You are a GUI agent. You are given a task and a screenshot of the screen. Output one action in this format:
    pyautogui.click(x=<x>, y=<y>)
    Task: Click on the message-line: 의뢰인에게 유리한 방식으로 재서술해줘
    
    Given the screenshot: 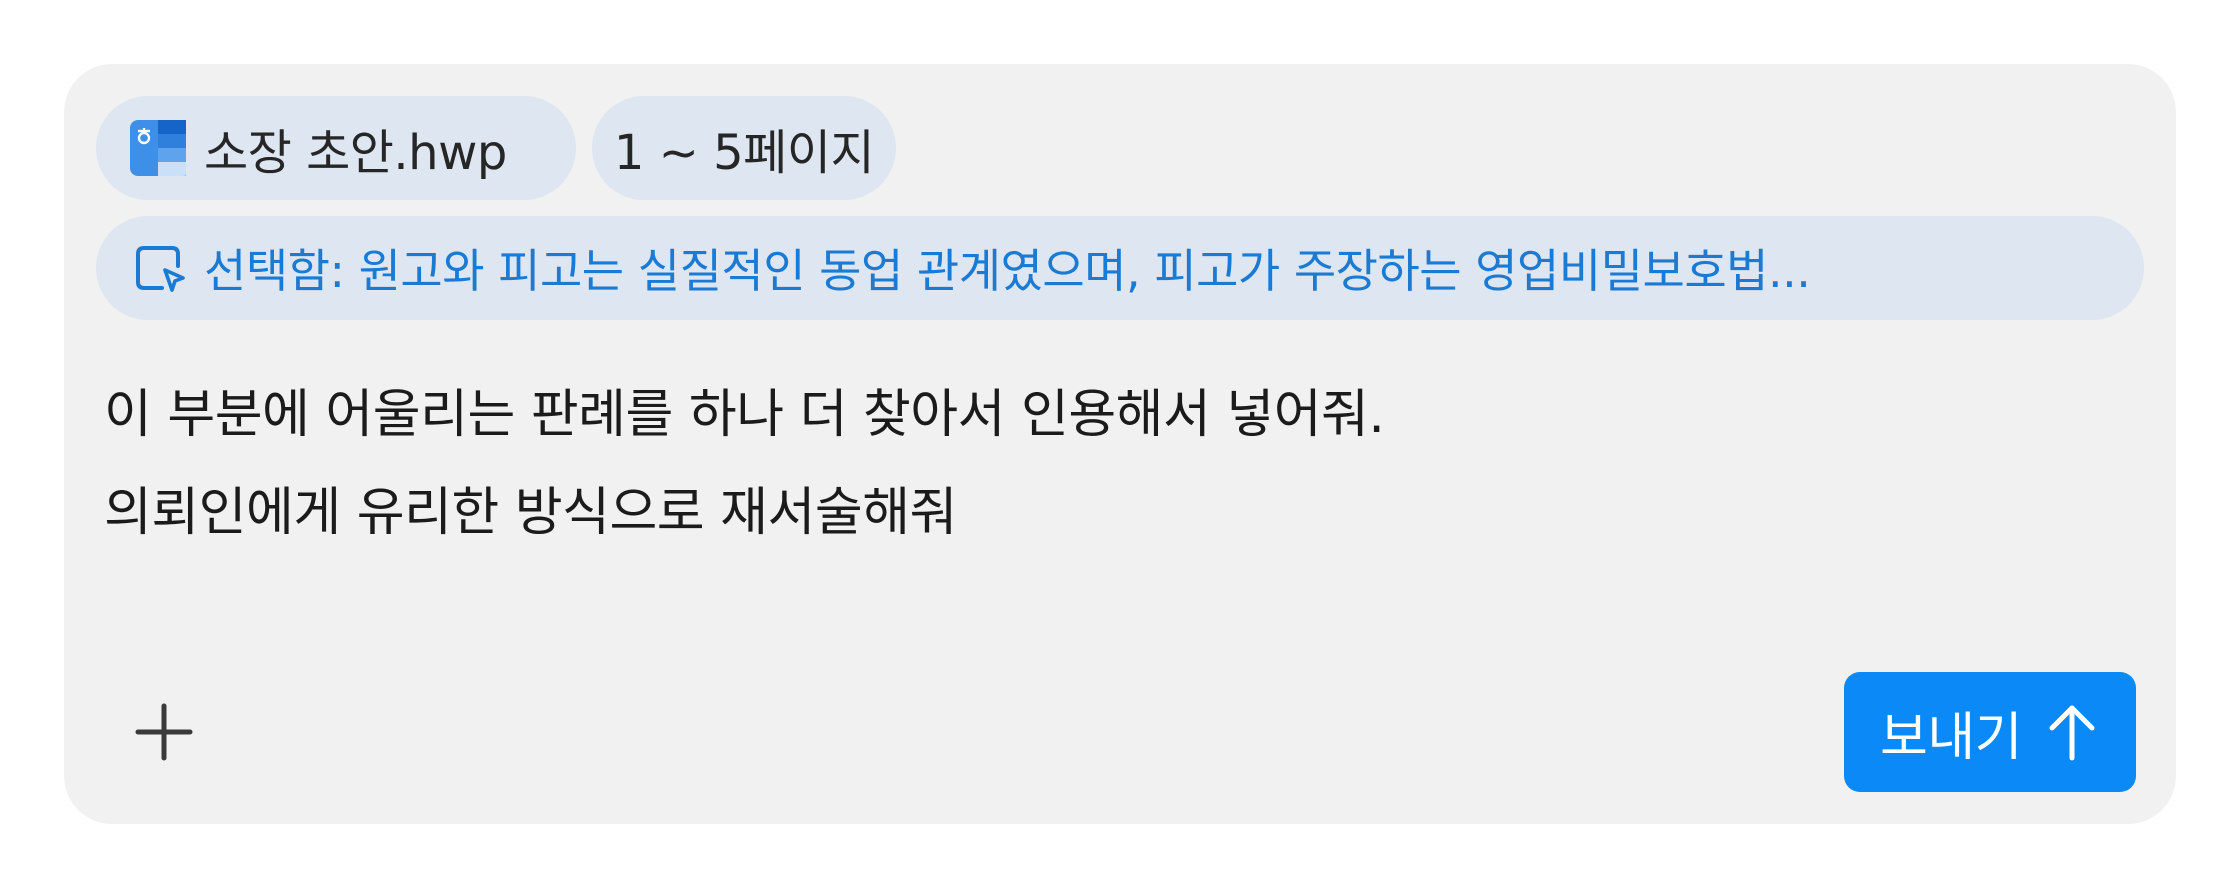 What is the action you would take?
    pyautogui.click(x=530, y=513)
    